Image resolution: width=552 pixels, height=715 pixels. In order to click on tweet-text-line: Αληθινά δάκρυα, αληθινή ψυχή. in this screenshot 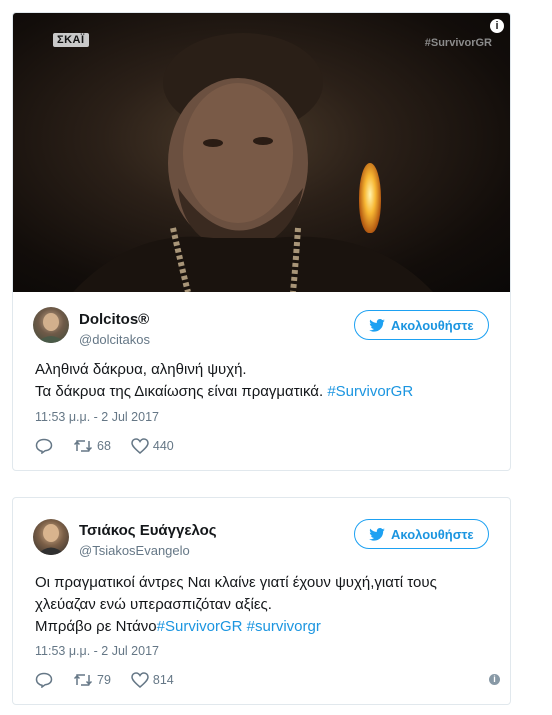, I will do `click(141, 369)`.